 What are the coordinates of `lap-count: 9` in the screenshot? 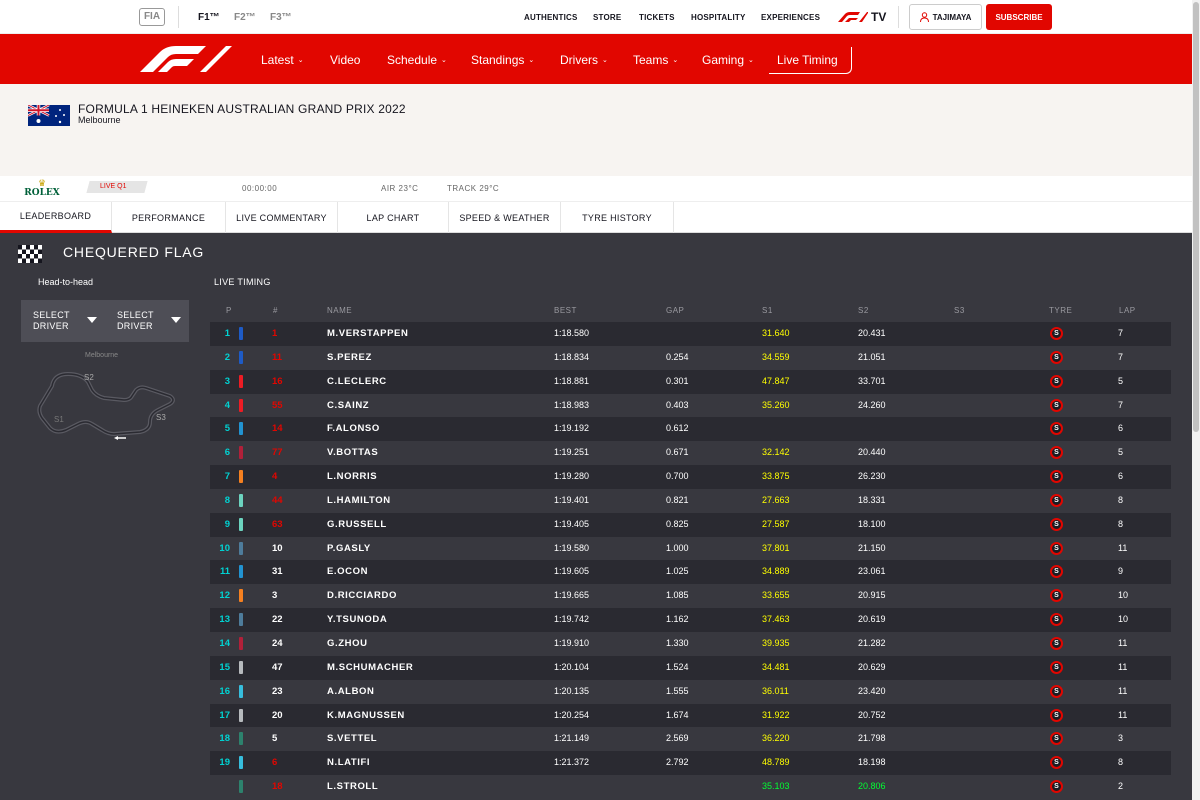 It's located at (1121, 571).